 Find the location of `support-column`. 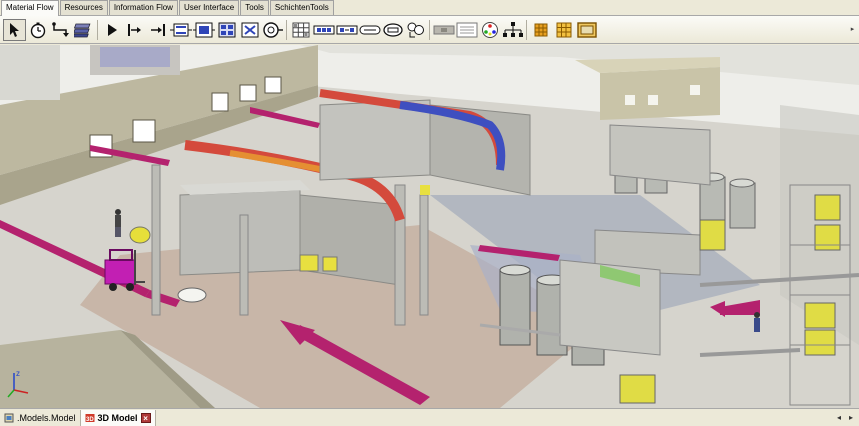

support-column is located at coordinates (156, 240).